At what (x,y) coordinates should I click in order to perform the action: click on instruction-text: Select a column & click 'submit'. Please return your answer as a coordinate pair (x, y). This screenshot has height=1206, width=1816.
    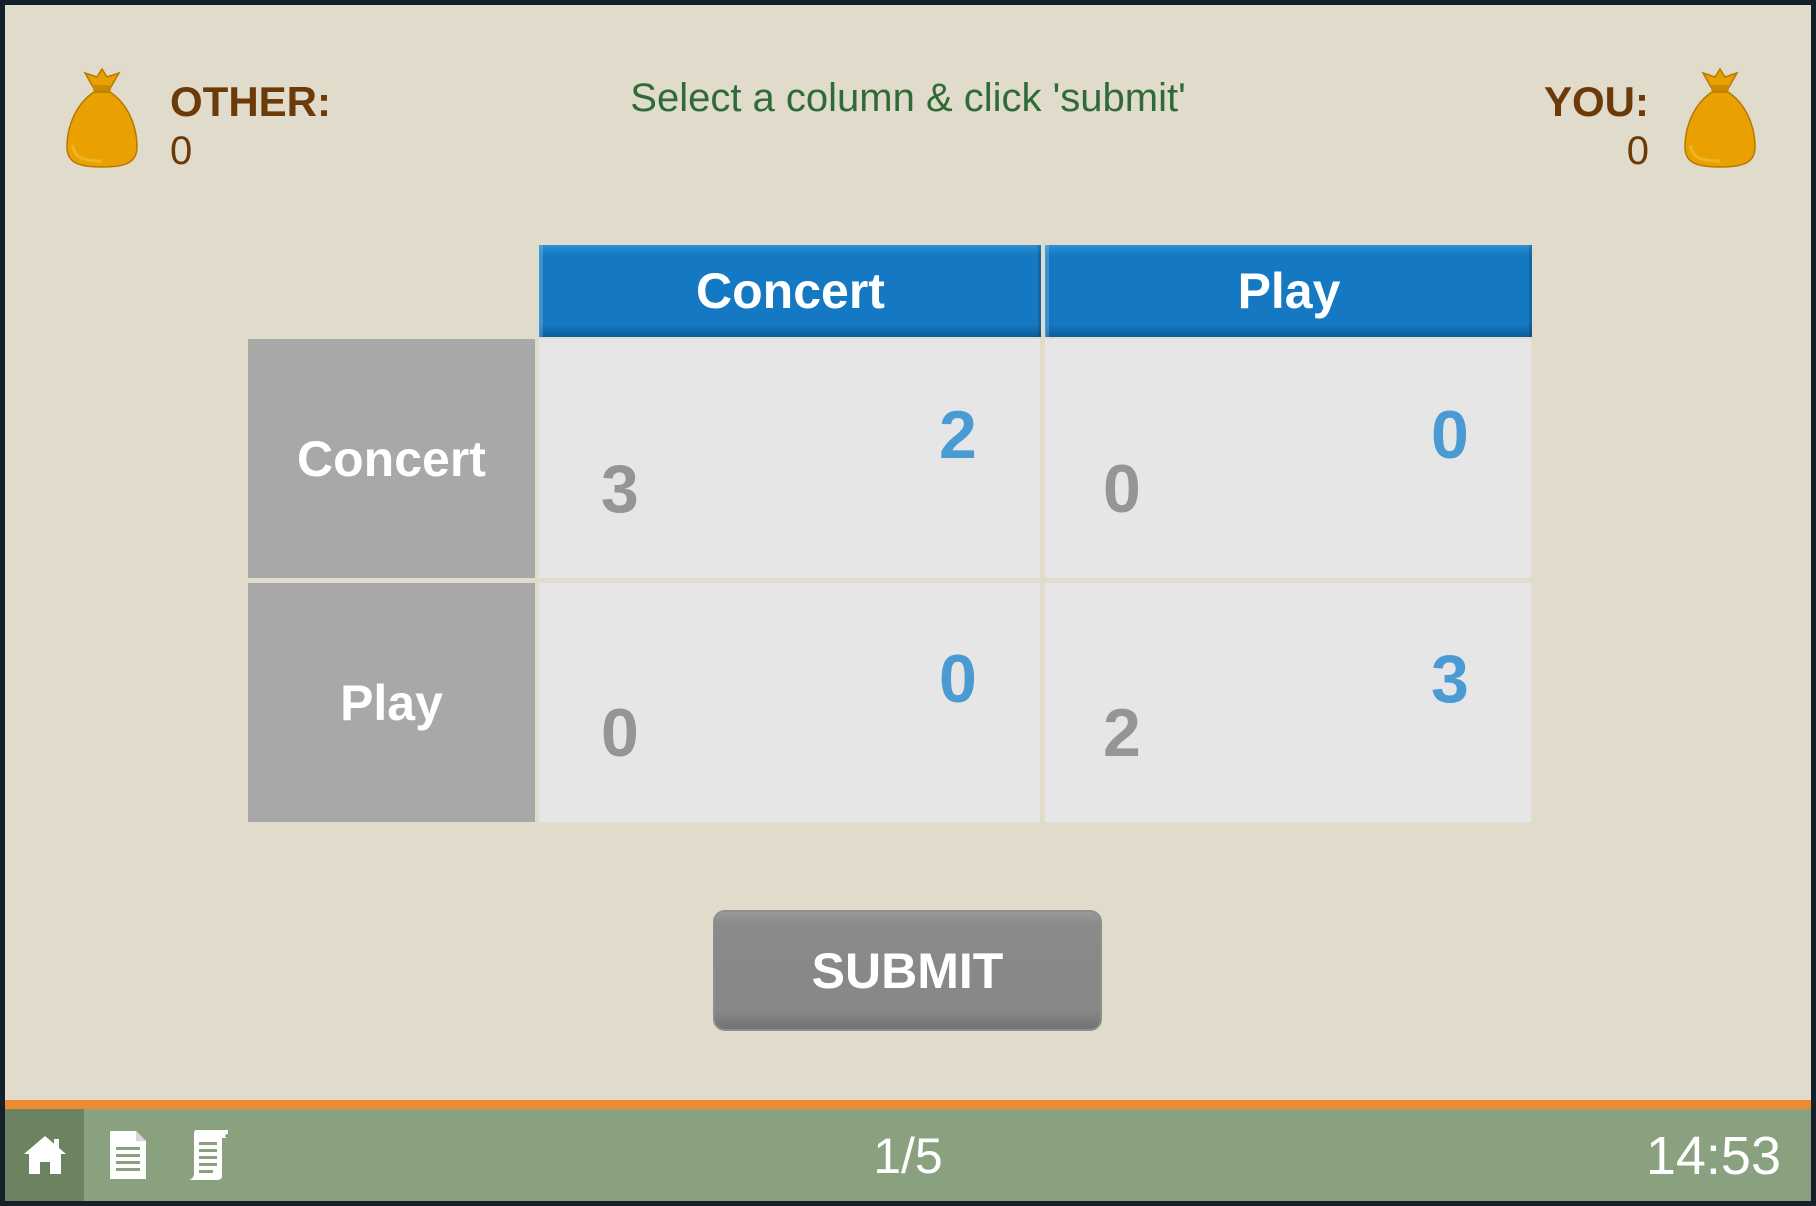
    Looking at the image, I should click on (908, 98).